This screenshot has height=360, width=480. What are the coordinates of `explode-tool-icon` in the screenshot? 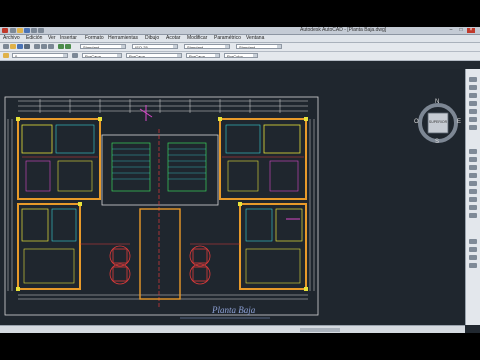 It's located at (473, 215).